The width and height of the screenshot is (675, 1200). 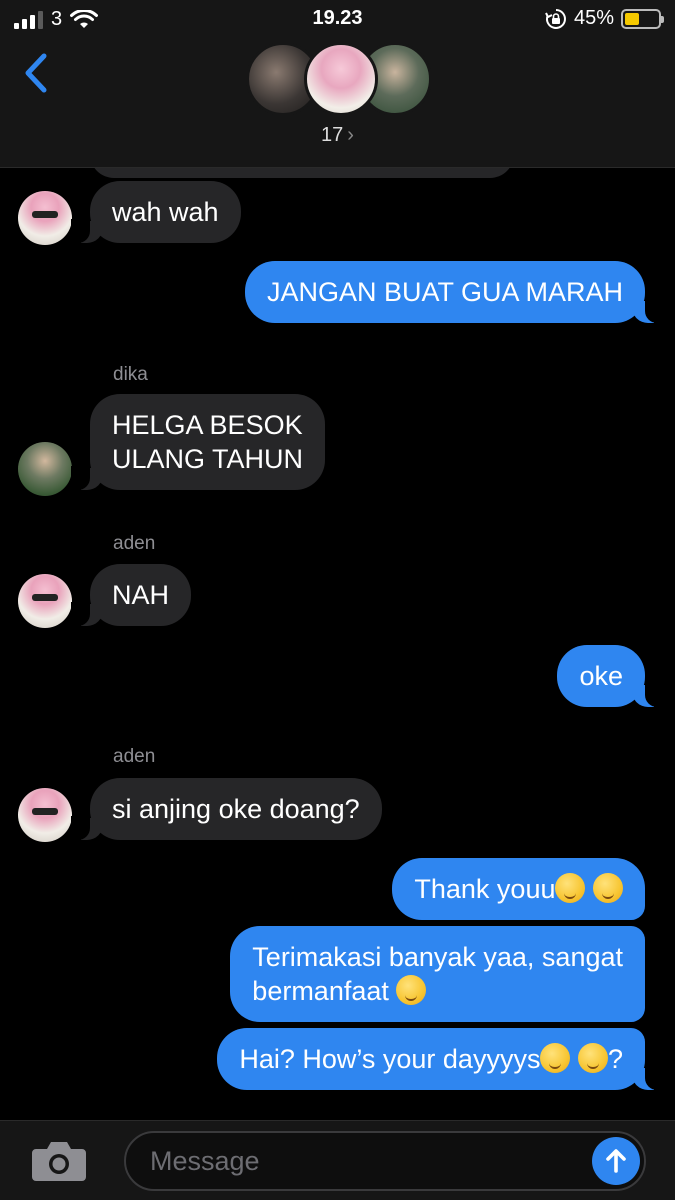 I want to click on chevron-right-icon: ›, so click(x=350, y=135).